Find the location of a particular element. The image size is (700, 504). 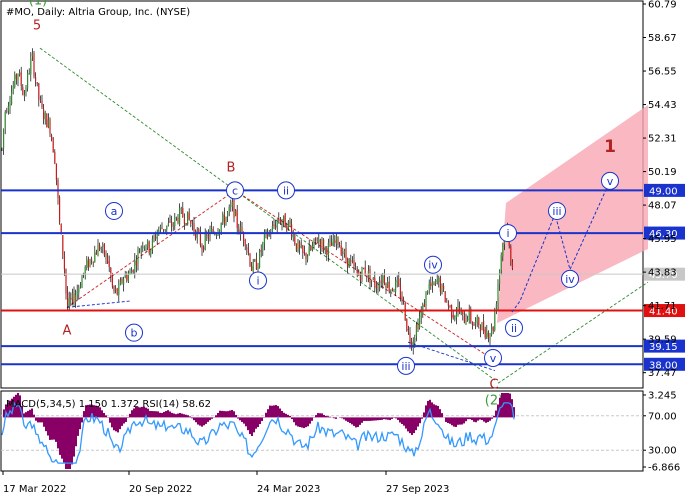

price-tick-label: 52.31 is located at coordinates (662, 139).